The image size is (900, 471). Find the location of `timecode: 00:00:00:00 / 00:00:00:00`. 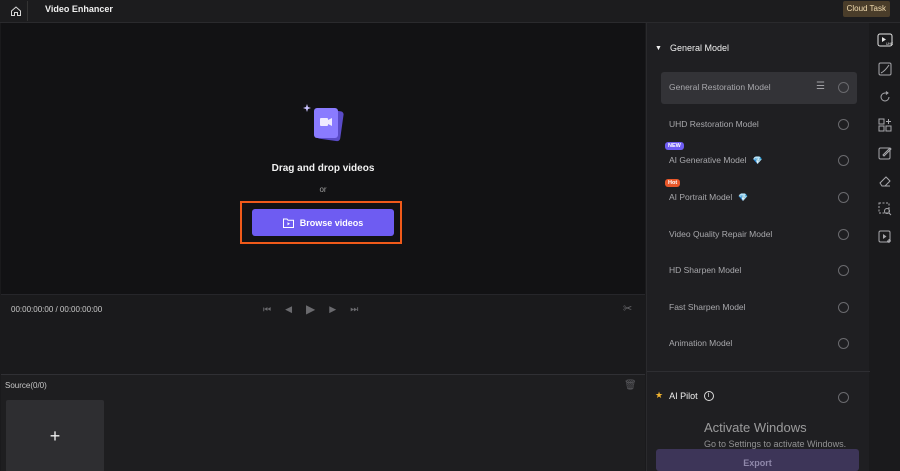

timecode: 00:00:00:00 / 00:00:00:00 is located at coordinates (57, 309).